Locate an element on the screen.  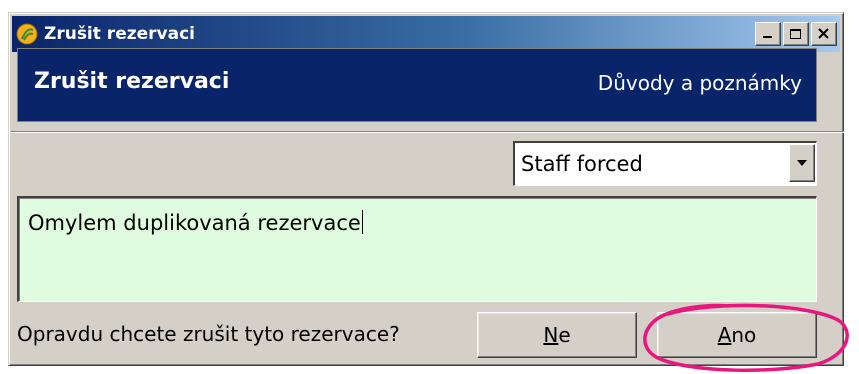
reason-select-button is located at coordinates (802, 163).